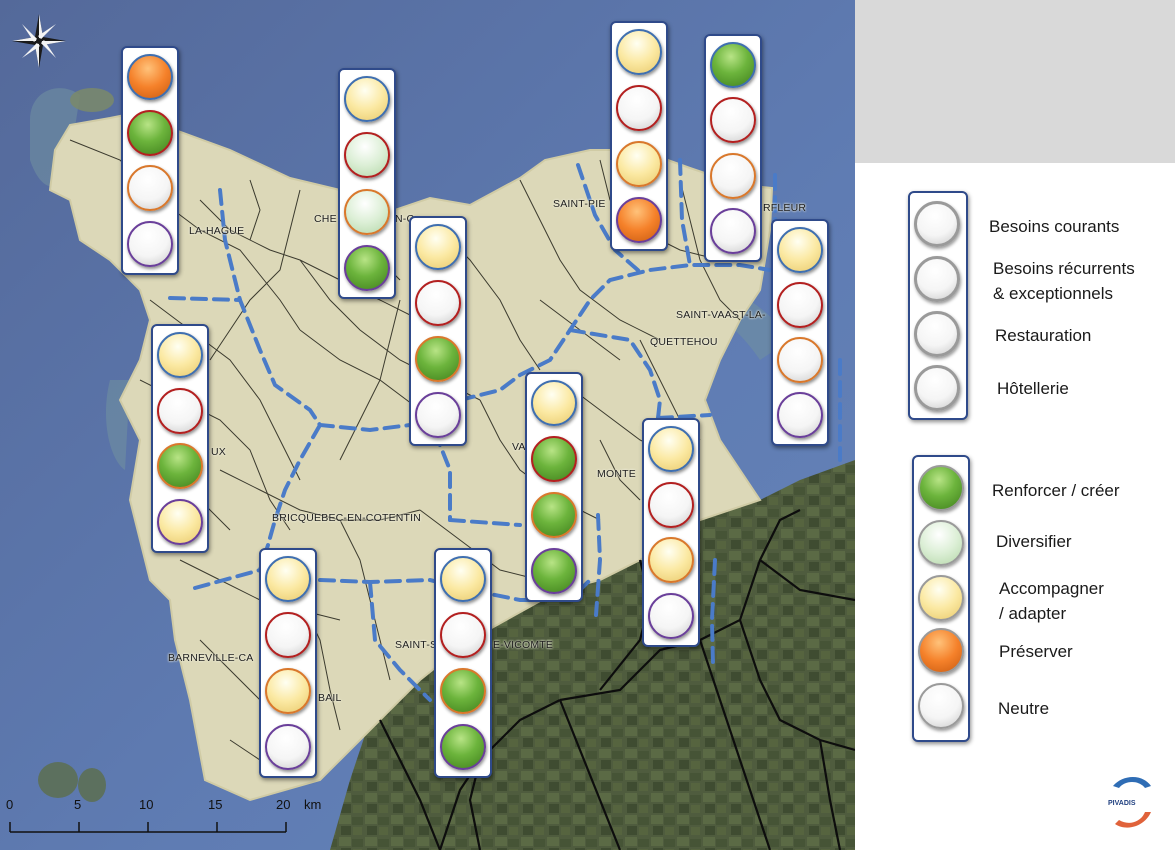 The height and width of the screenshot is (850, 1175). What do you see at coordinates (1015, 81) in the screenshot?
I see `header-placeholder-box` at bounding box center [1015, 81].